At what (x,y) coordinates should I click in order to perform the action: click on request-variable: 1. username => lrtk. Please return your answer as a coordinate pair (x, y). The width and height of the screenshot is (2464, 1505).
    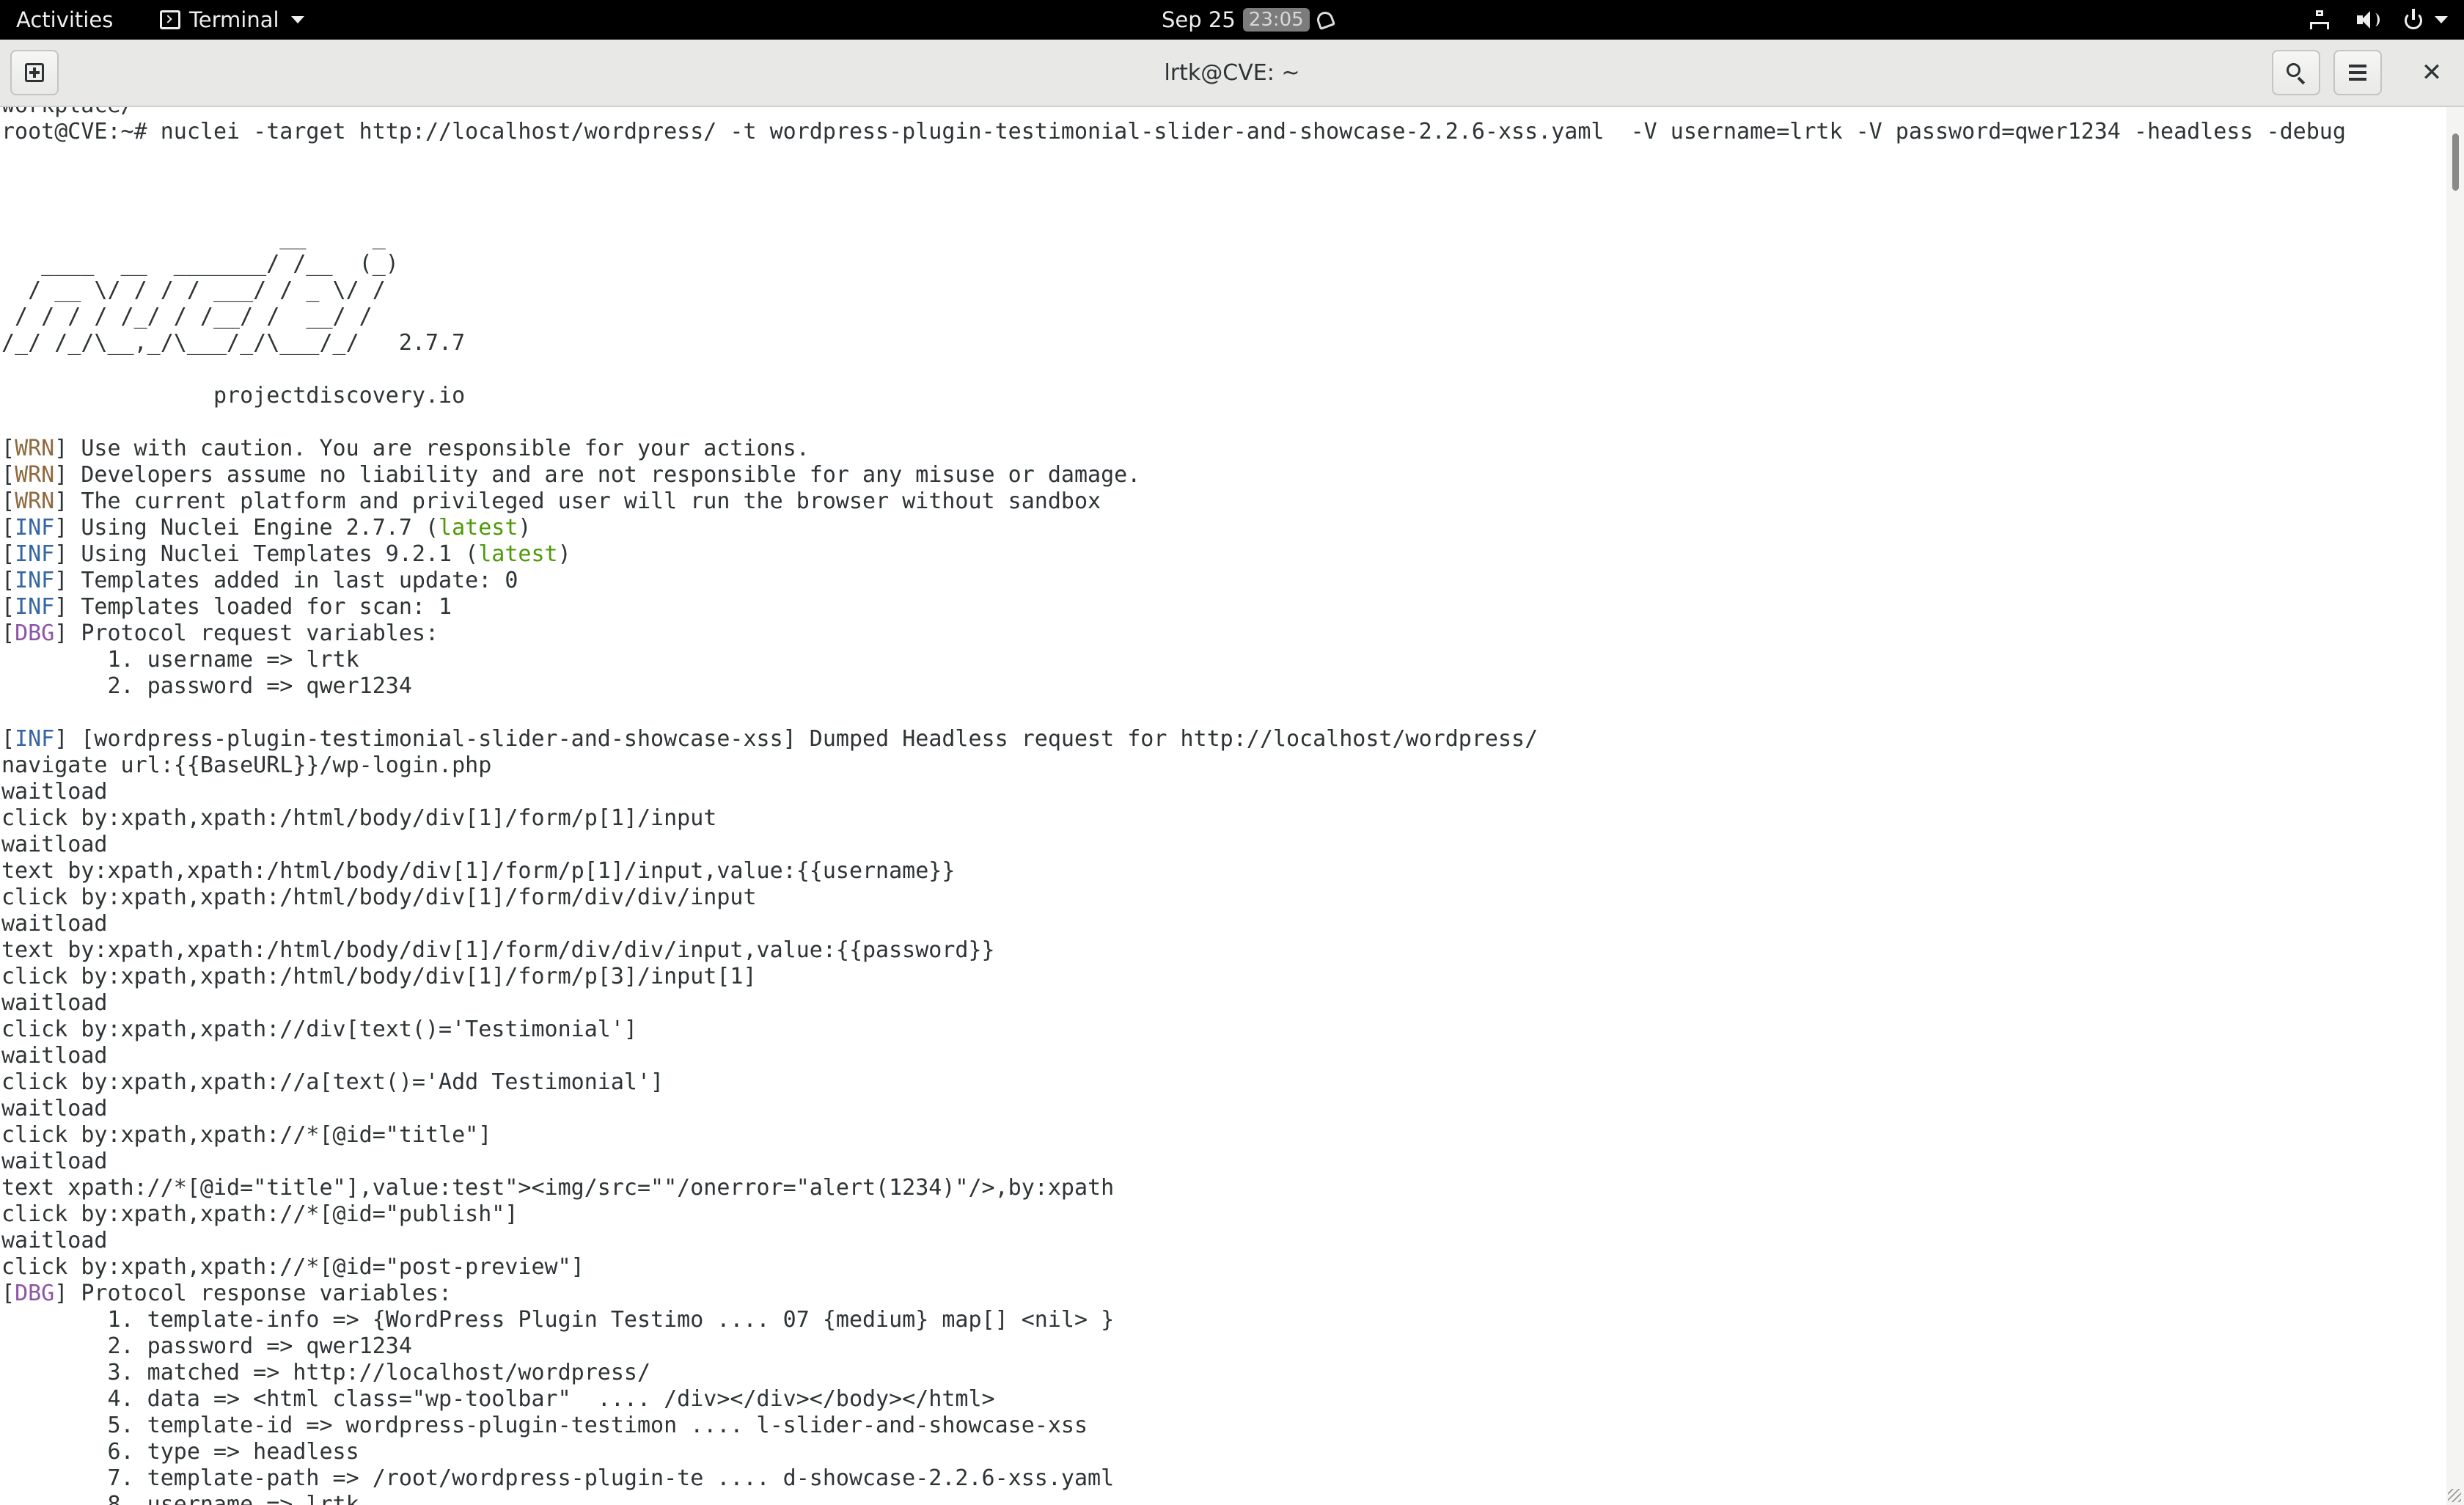
    Looking at the image, I should click on (180, 660).